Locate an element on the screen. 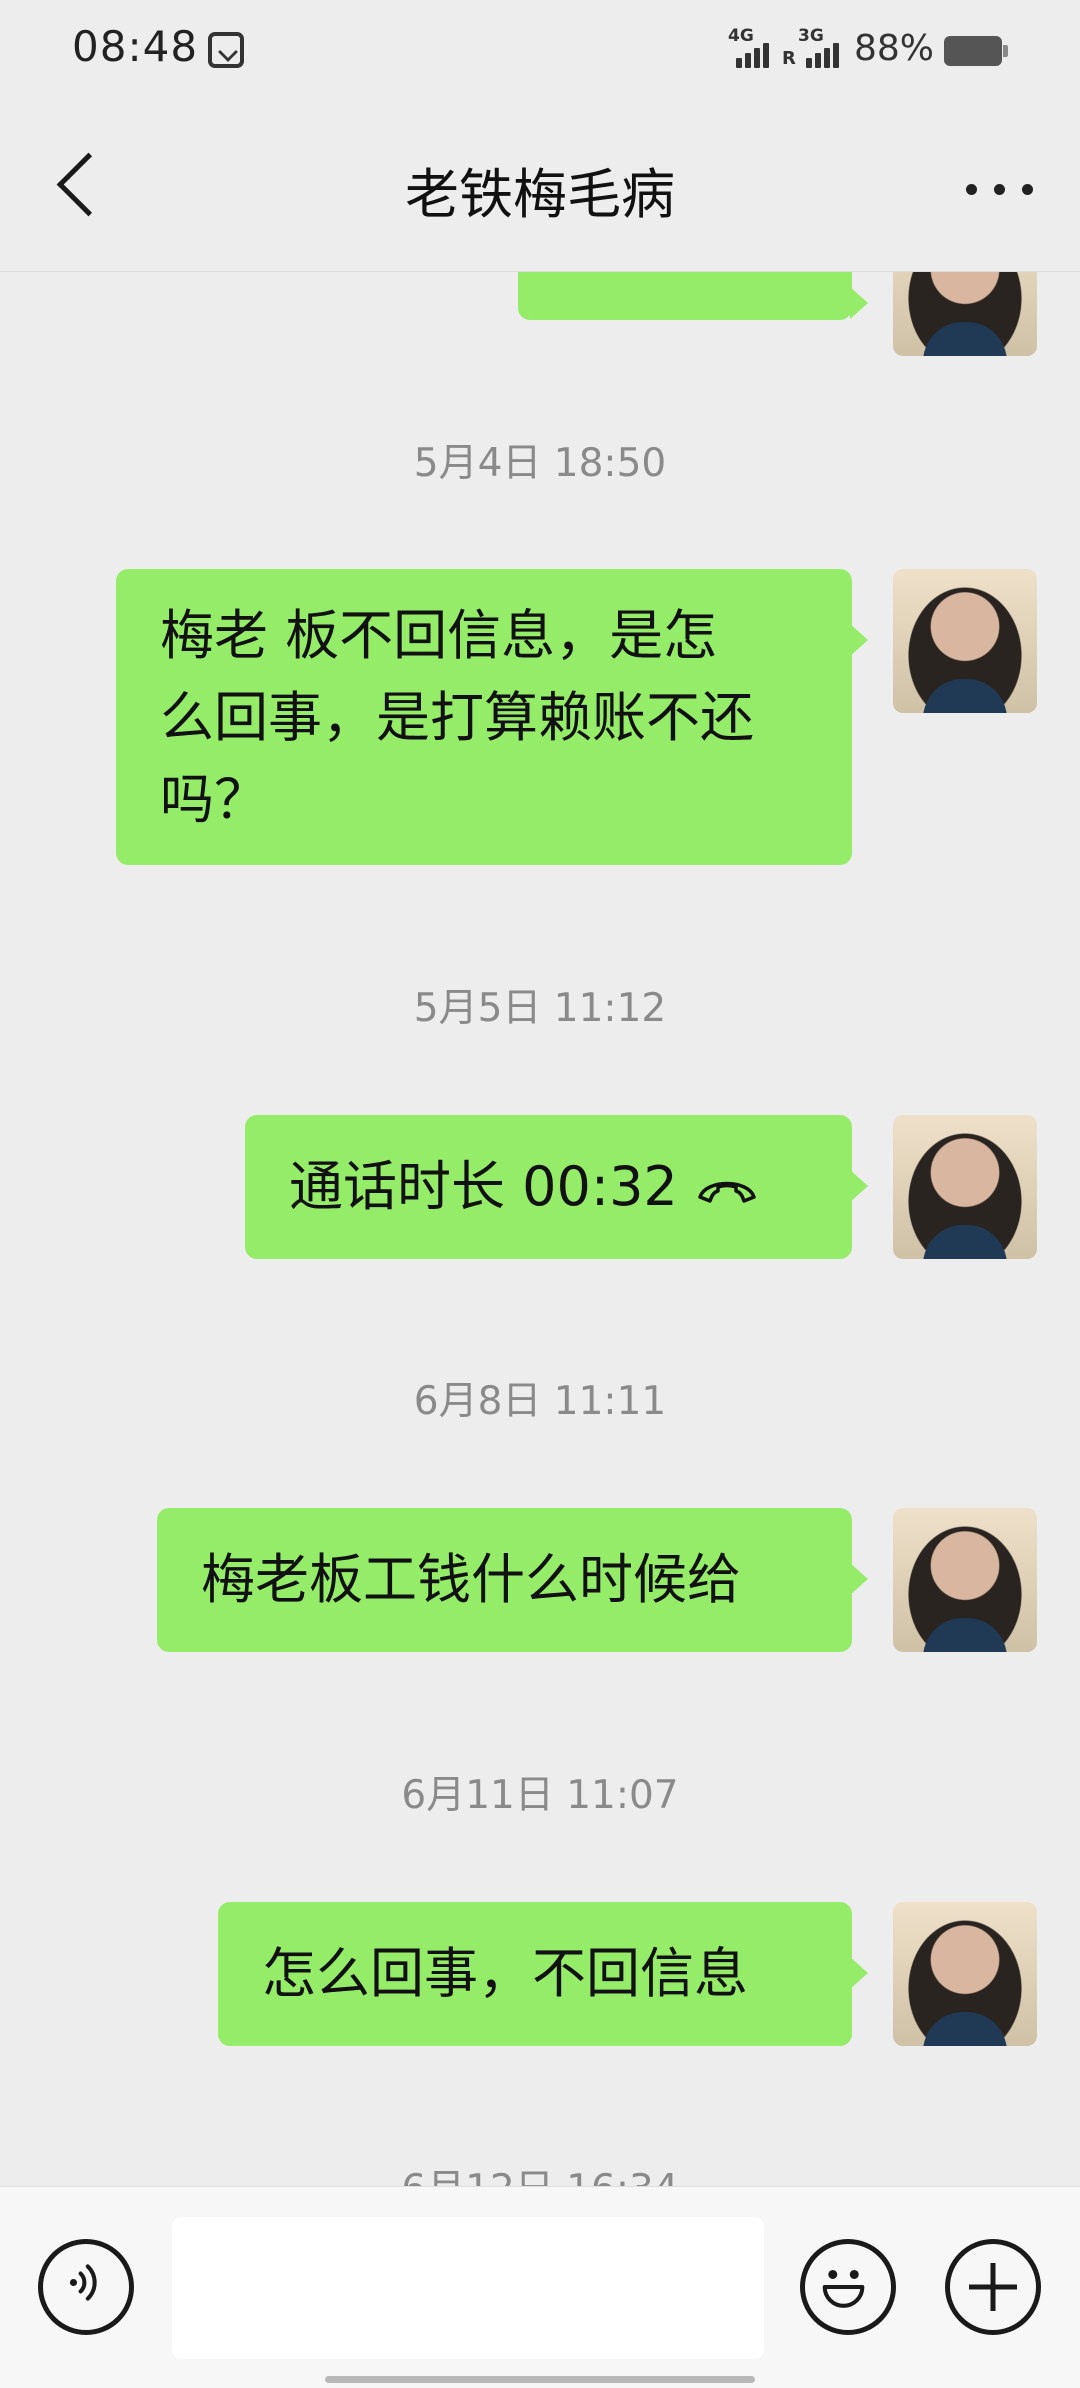 The image size is (1080, 2388). message-timestamp: 5月5日 11:12 is located at coordinates (540, 1008).